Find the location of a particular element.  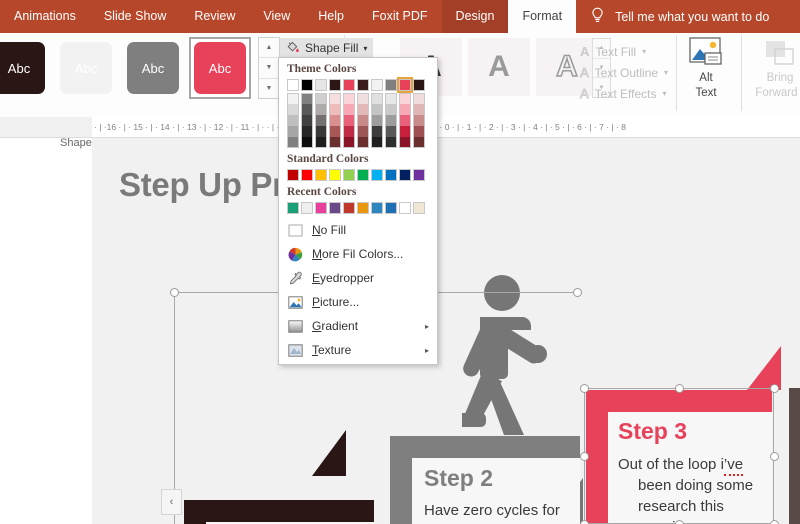

shape-fill-button: Shape Fill ▾ is located at coordinates (327, 48).